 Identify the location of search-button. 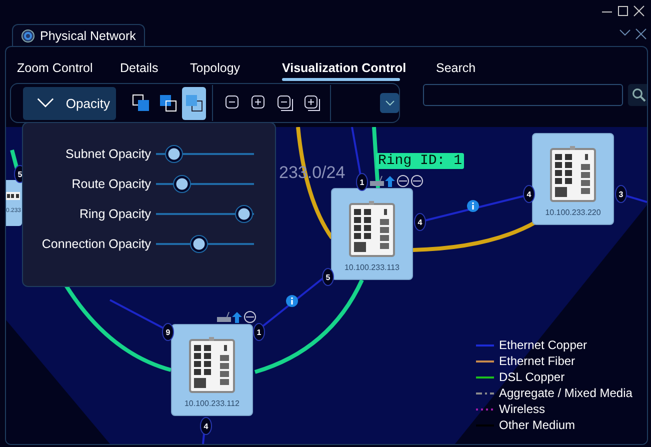
(637, 95).